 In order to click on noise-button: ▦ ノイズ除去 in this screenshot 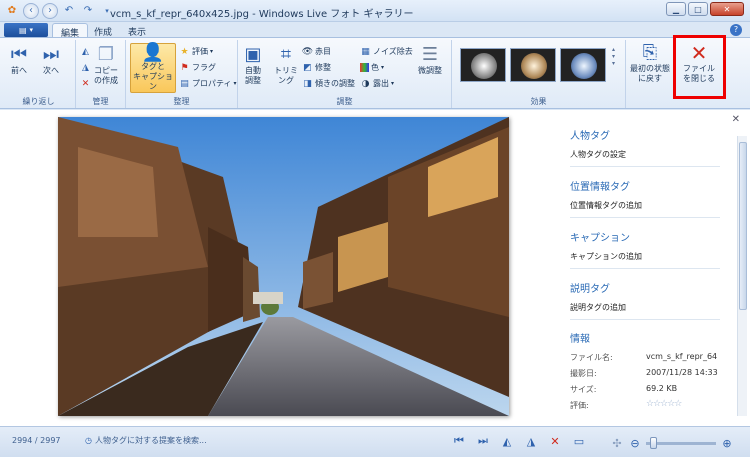, I will do `click(386, 51)`.